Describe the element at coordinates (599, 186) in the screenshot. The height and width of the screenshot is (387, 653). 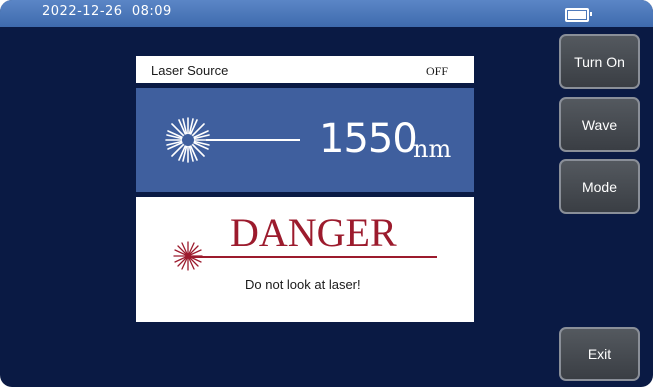
I see `mode-button: Mode` at that location.